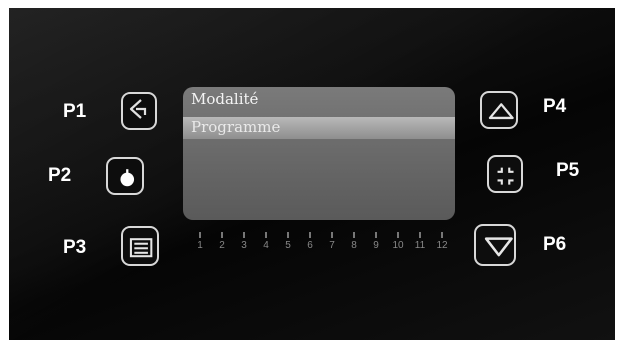  I want to click on screen-title: Modalité, so click(225, 99).